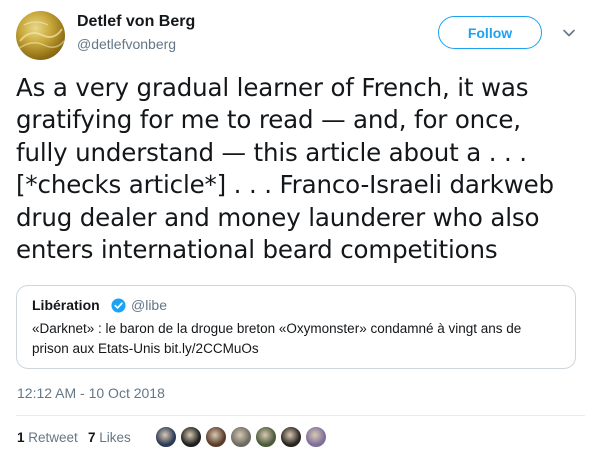 The image size is (601, 468). I want to click on retweet-label: Retweet, so click(53, 437).